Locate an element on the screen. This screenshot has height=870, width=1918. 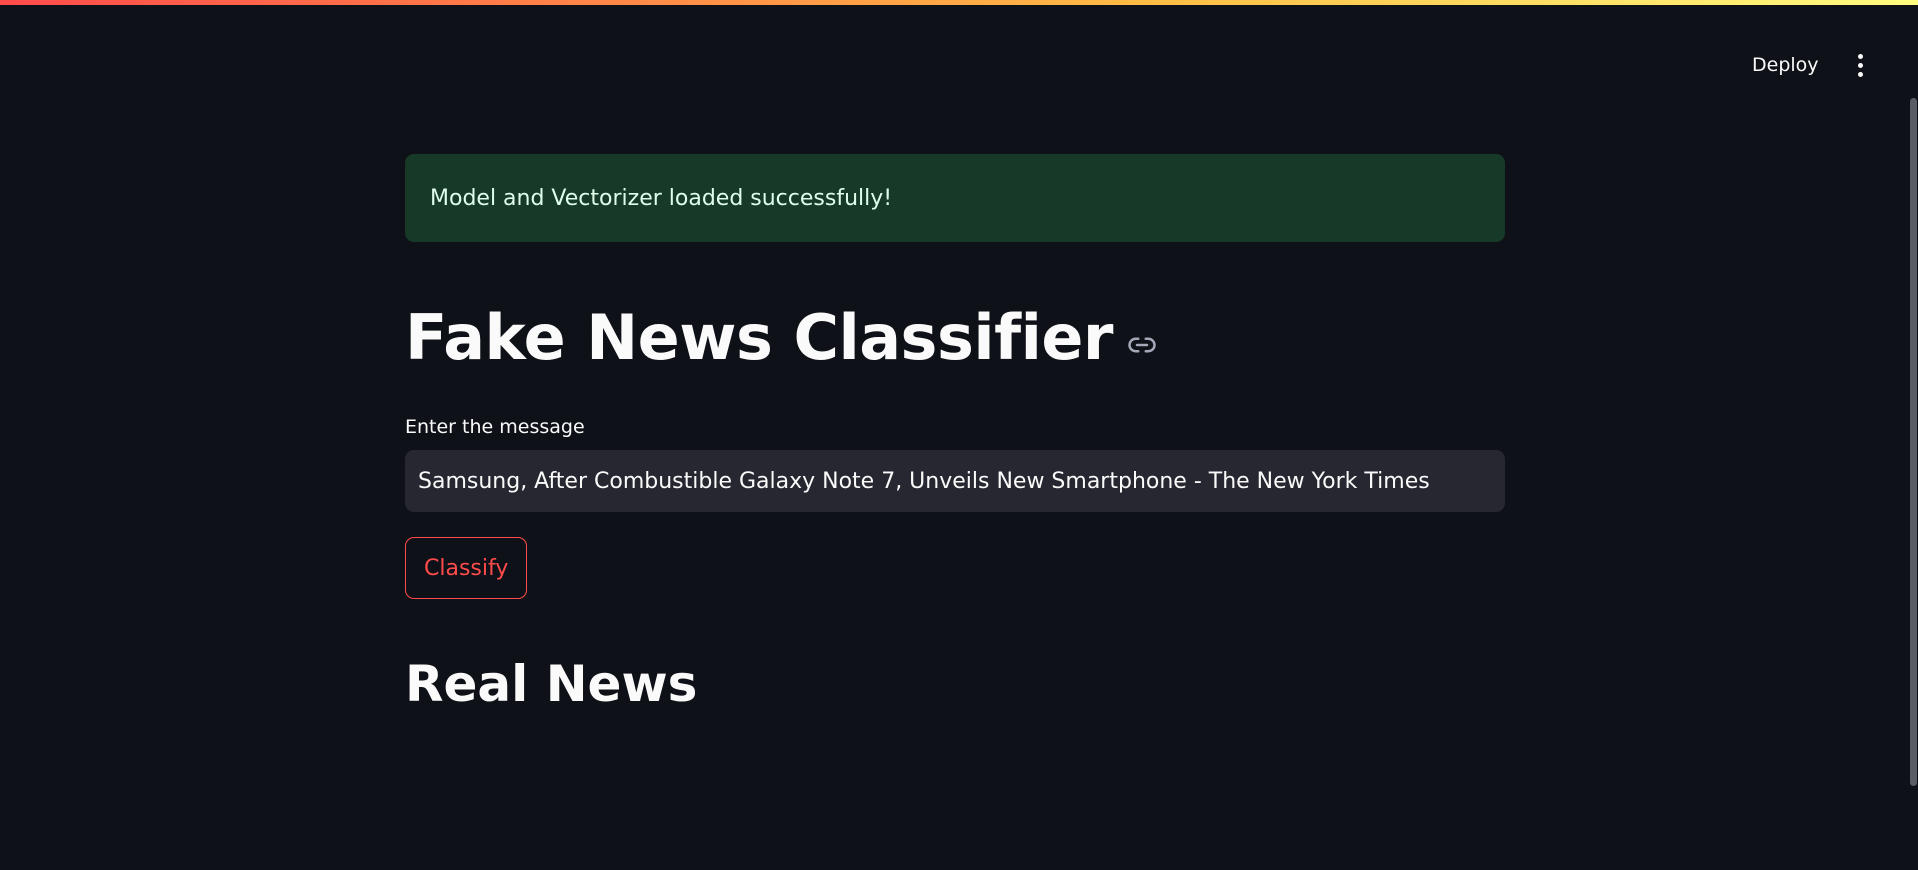
classify-button: Classify is located at coordinates (466, 568).